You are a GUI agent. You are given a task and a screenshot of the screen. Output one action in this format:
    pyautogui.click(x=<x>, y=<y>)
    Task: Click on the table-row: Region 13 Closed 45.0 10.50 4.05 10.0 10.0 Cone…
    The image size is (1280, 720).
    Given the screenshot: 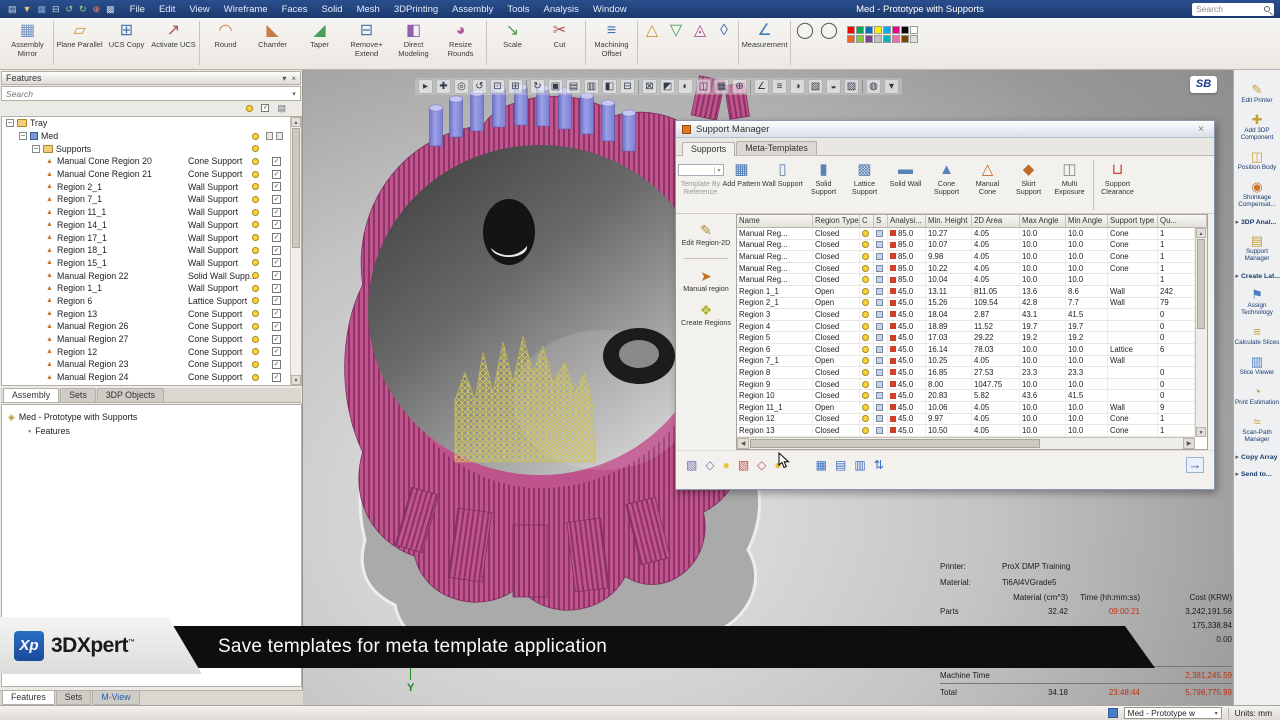 What is the action you would take?
    pyautogui.click(x=966, y=431)
    